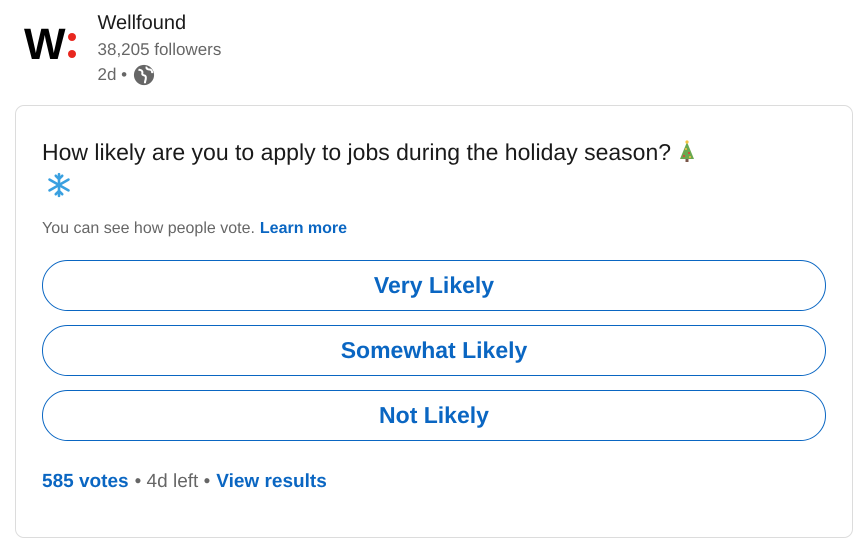 This screenshot has width=868, height=540. Describe the element at coordinates (85, 482) in the screenshot. I see `vote-count-link: 585 votes` at that location.